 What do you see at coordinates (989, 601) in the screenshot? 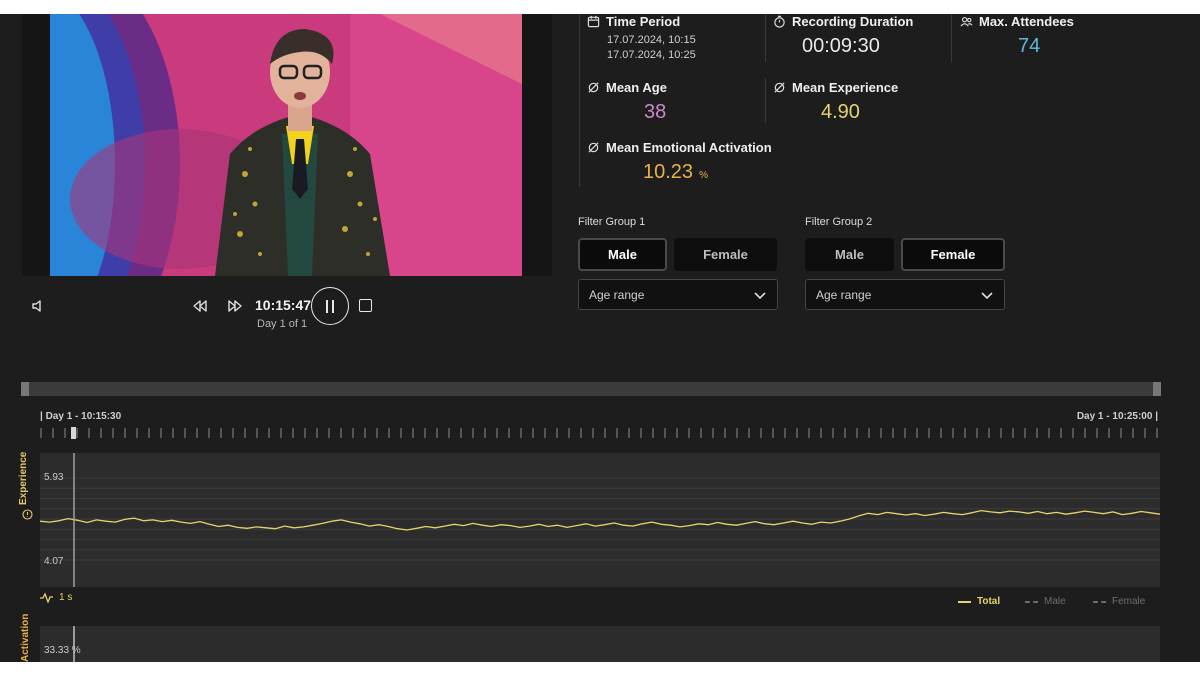
I see `legend-label-total: Total` at bounding box center [989, 601].